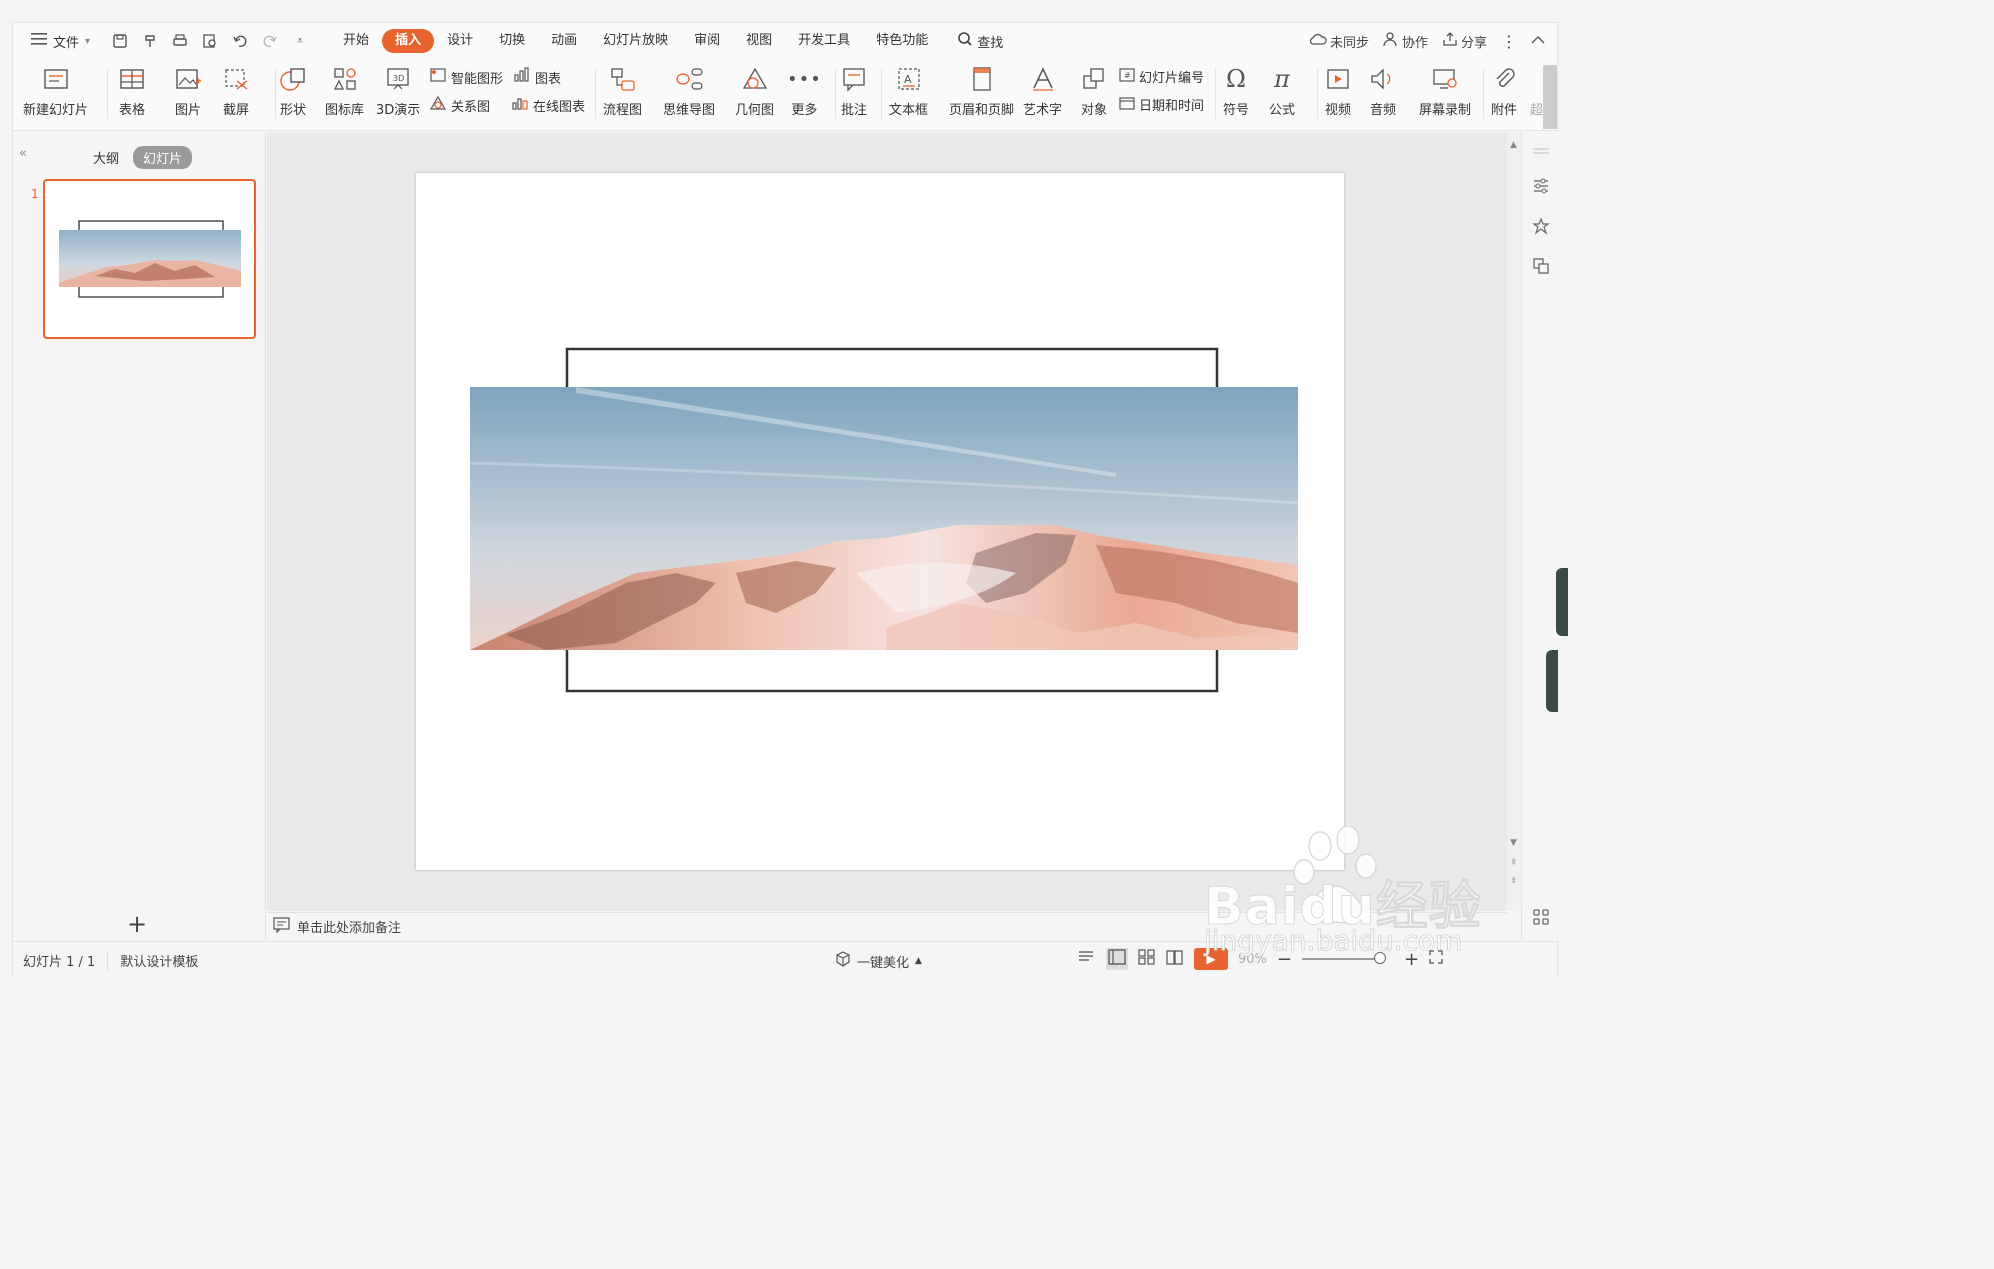 The height and width of the screenshot is (1269, 1994). Describe the element at coordinates (1464, 41) in the screenshot. I see `share-button: 分享` at that location.